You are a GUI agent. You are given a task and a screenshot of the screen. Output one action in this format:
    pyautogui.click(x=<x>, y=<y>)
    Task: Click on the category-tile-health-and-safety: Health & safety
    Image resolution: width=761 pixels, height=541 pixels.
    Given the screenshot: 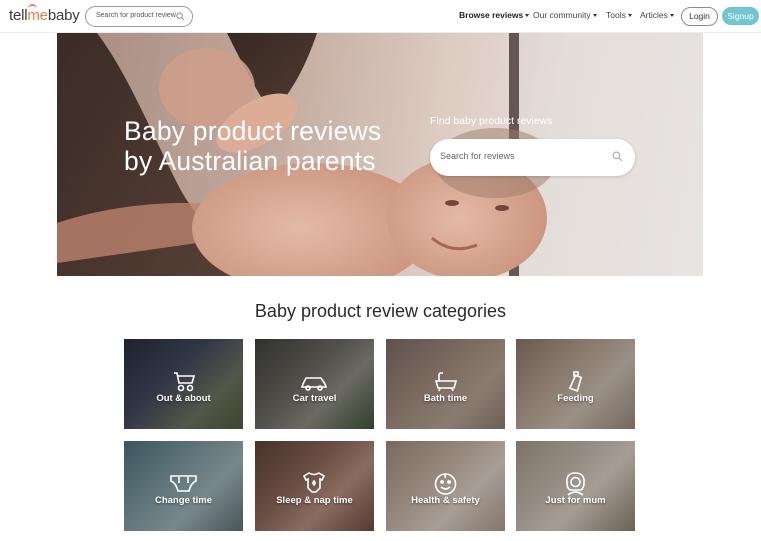 What is the action you would take?
    pyautogui.click(x=445, y=486)
    